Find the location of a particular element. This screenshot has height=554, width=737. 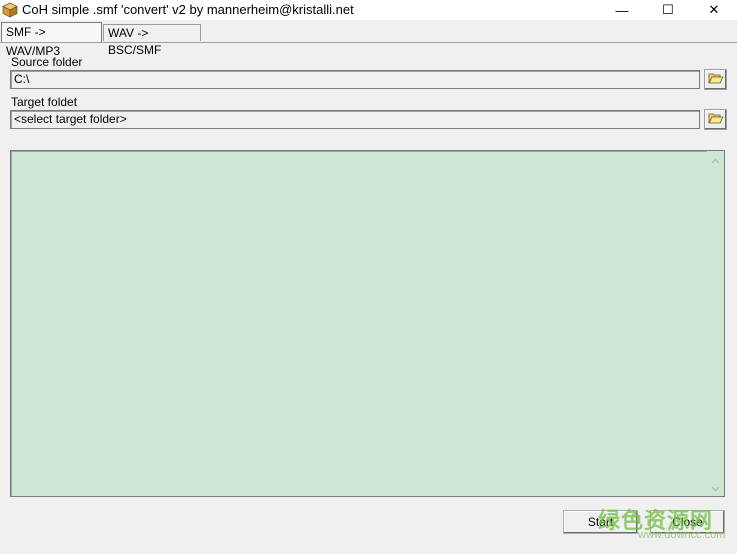

tab-bar: SMF -> WAV/MP3 WAV -> BSC/SMF is located at coordinates (368, 40).